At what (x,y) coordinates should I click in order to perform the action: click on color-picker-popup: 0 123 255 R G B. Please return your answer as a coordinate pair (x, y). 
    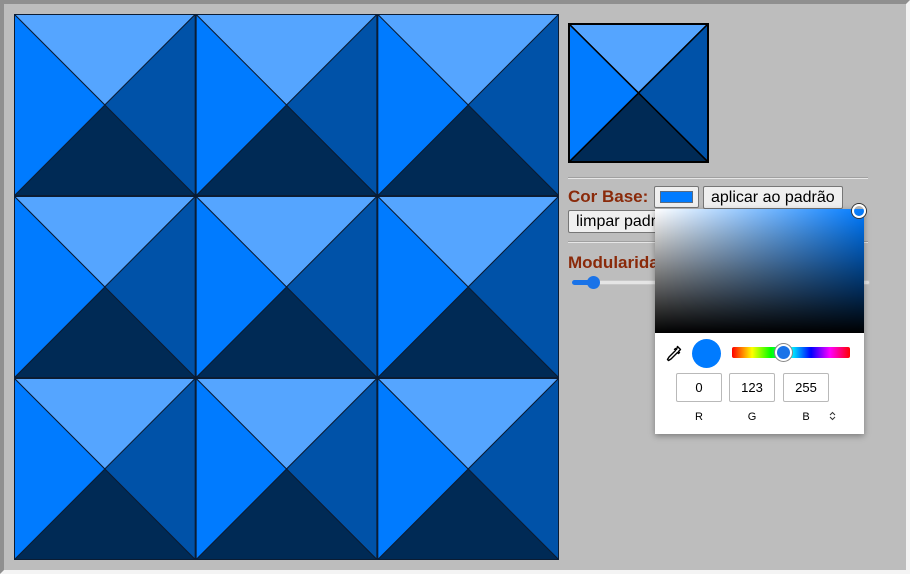
    Looking at the image, I should click on (760, 319).